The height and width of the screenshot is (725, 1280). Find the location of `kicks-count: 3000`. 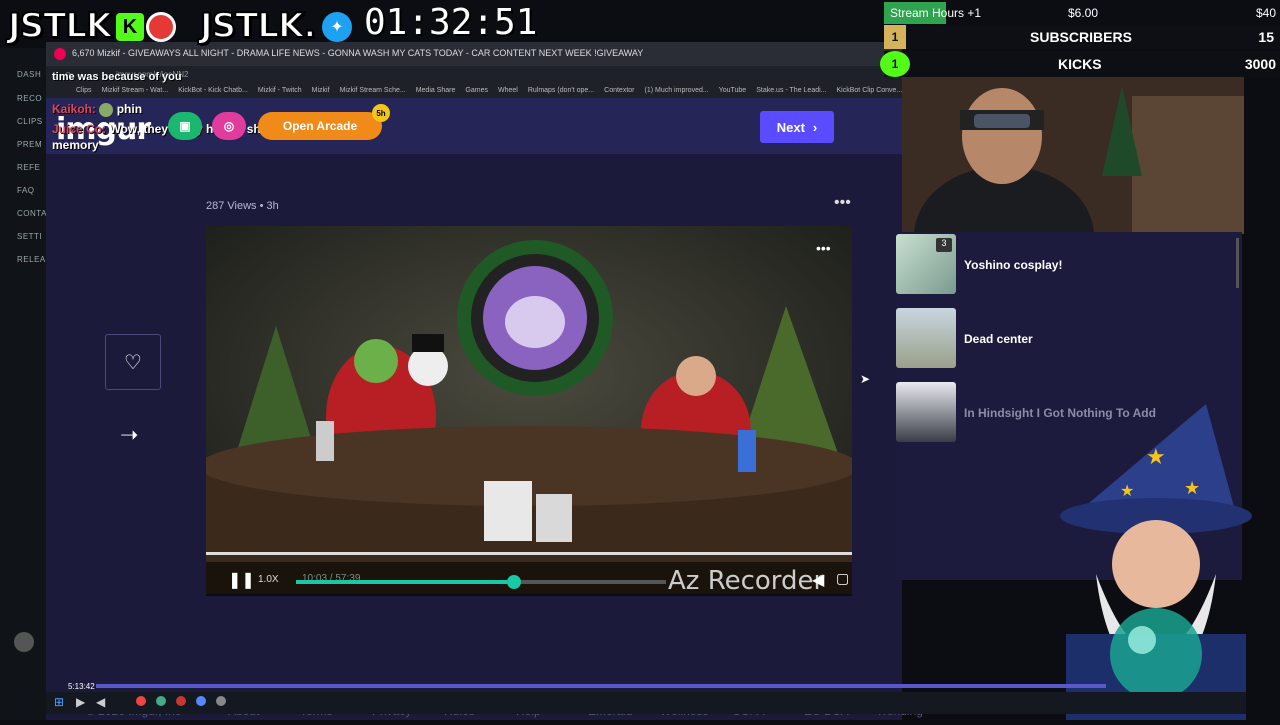

kicks-count: 3000 is located at coordinates (1260, 64).